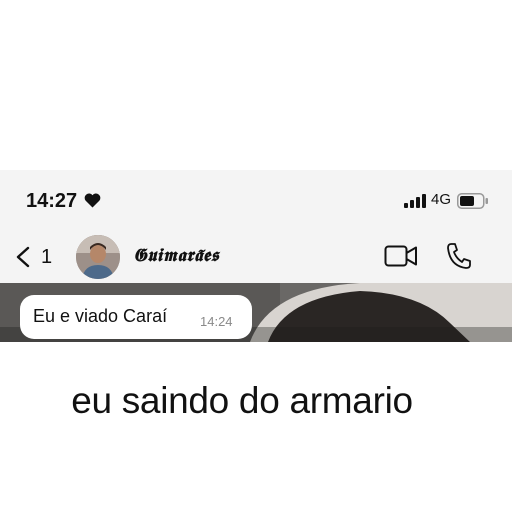  Describe the element at coordinates (216, 321) in the screenshot. I see `message-time: 14:24` at that location.